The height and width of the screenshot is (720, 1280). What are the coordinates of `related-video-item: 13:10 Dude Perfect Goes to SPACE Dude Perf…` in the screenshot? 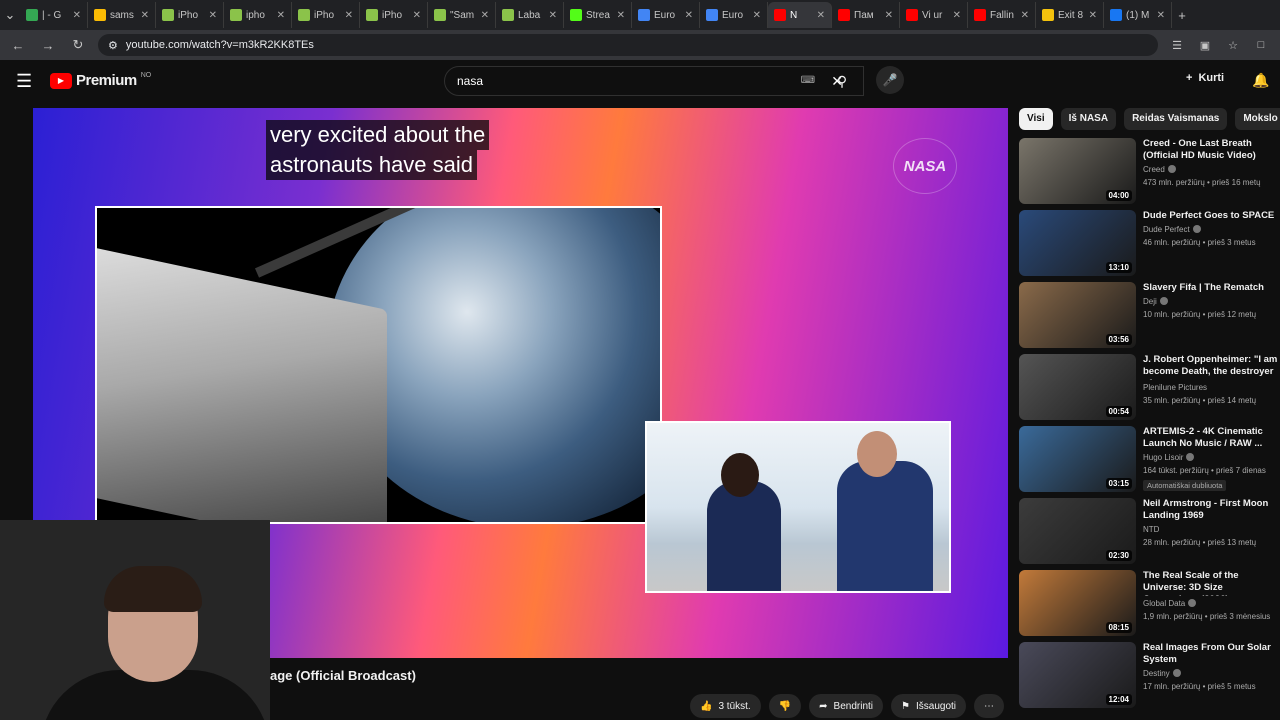 It's located at (1149, 246).